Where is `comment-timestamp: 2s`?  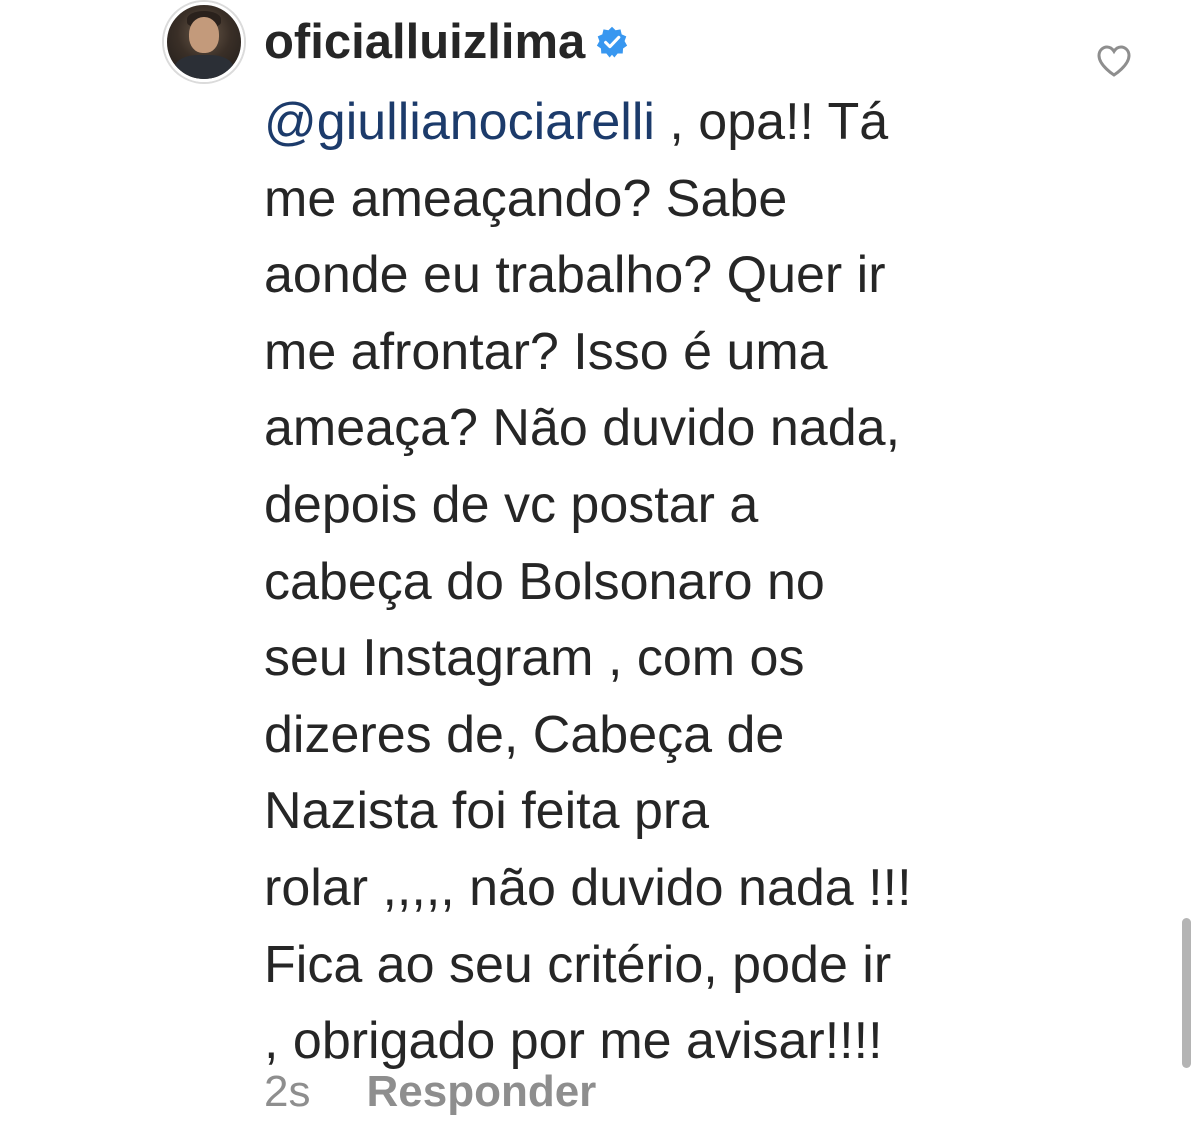 comment-timestamp: 2s is located at coordinates (287, 1091).